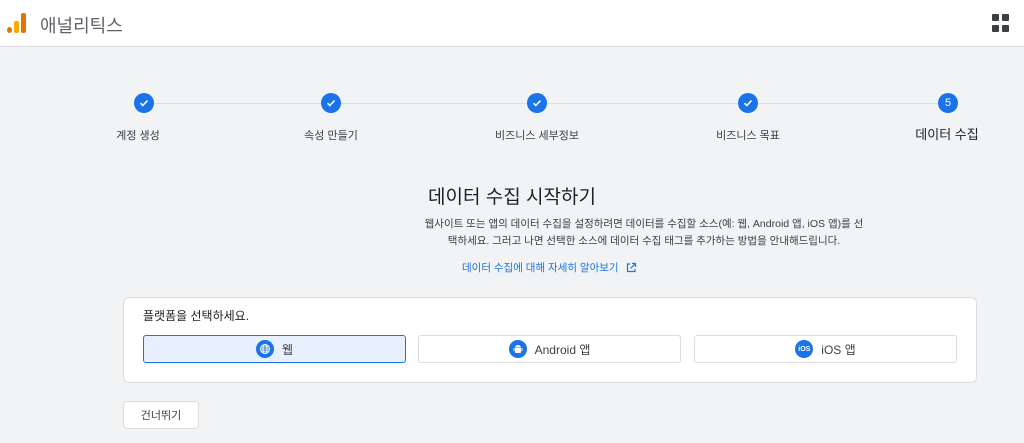 The image size is (1024, 443). What do you see at coordinates (631, 267) in the screenshot?
I see `open-in-new-icon` at bounding box center [631, 267].